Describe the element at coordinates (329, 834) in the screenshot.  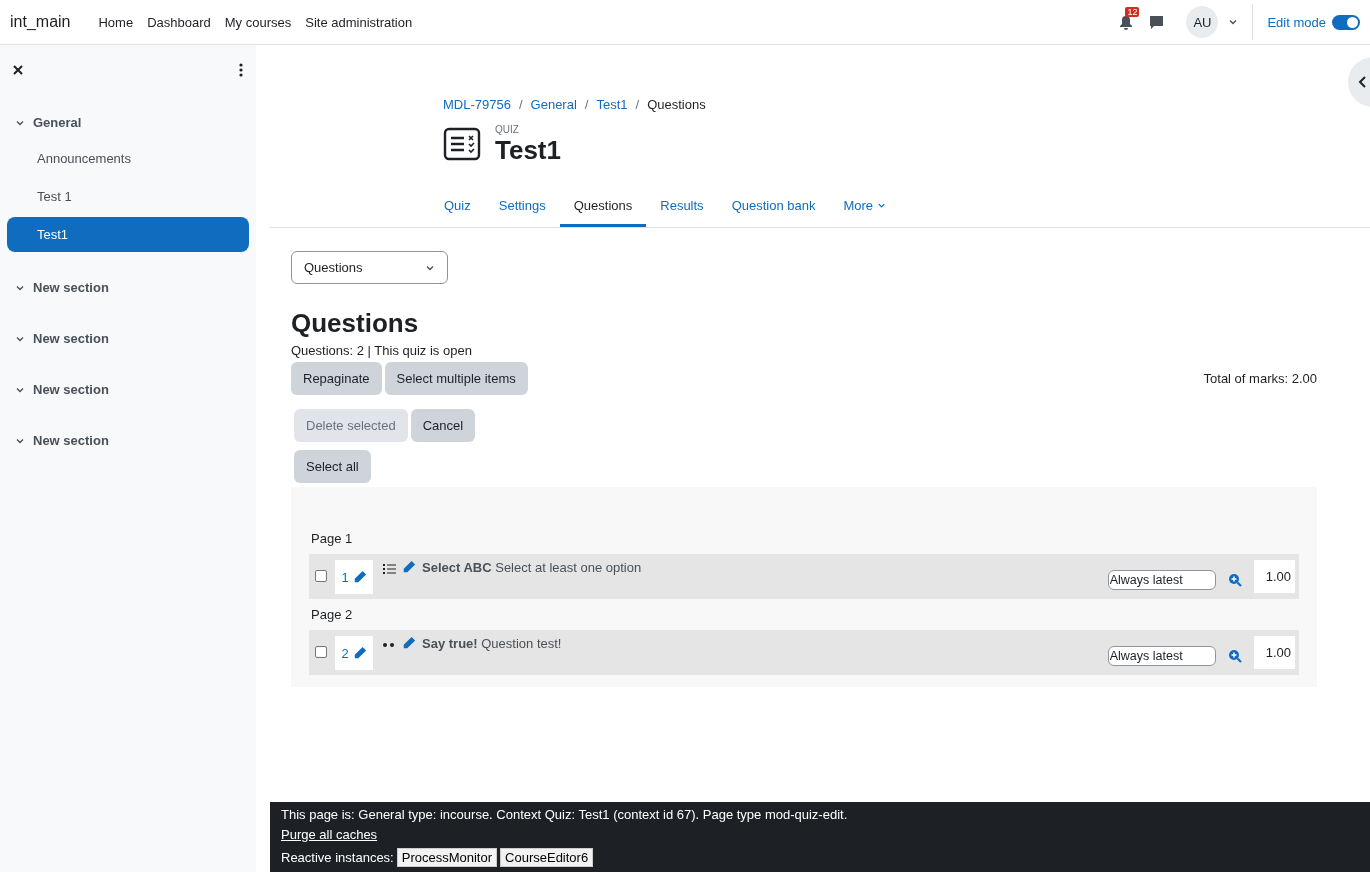
I see `purge-caches-link: Purge all caches` at that location.